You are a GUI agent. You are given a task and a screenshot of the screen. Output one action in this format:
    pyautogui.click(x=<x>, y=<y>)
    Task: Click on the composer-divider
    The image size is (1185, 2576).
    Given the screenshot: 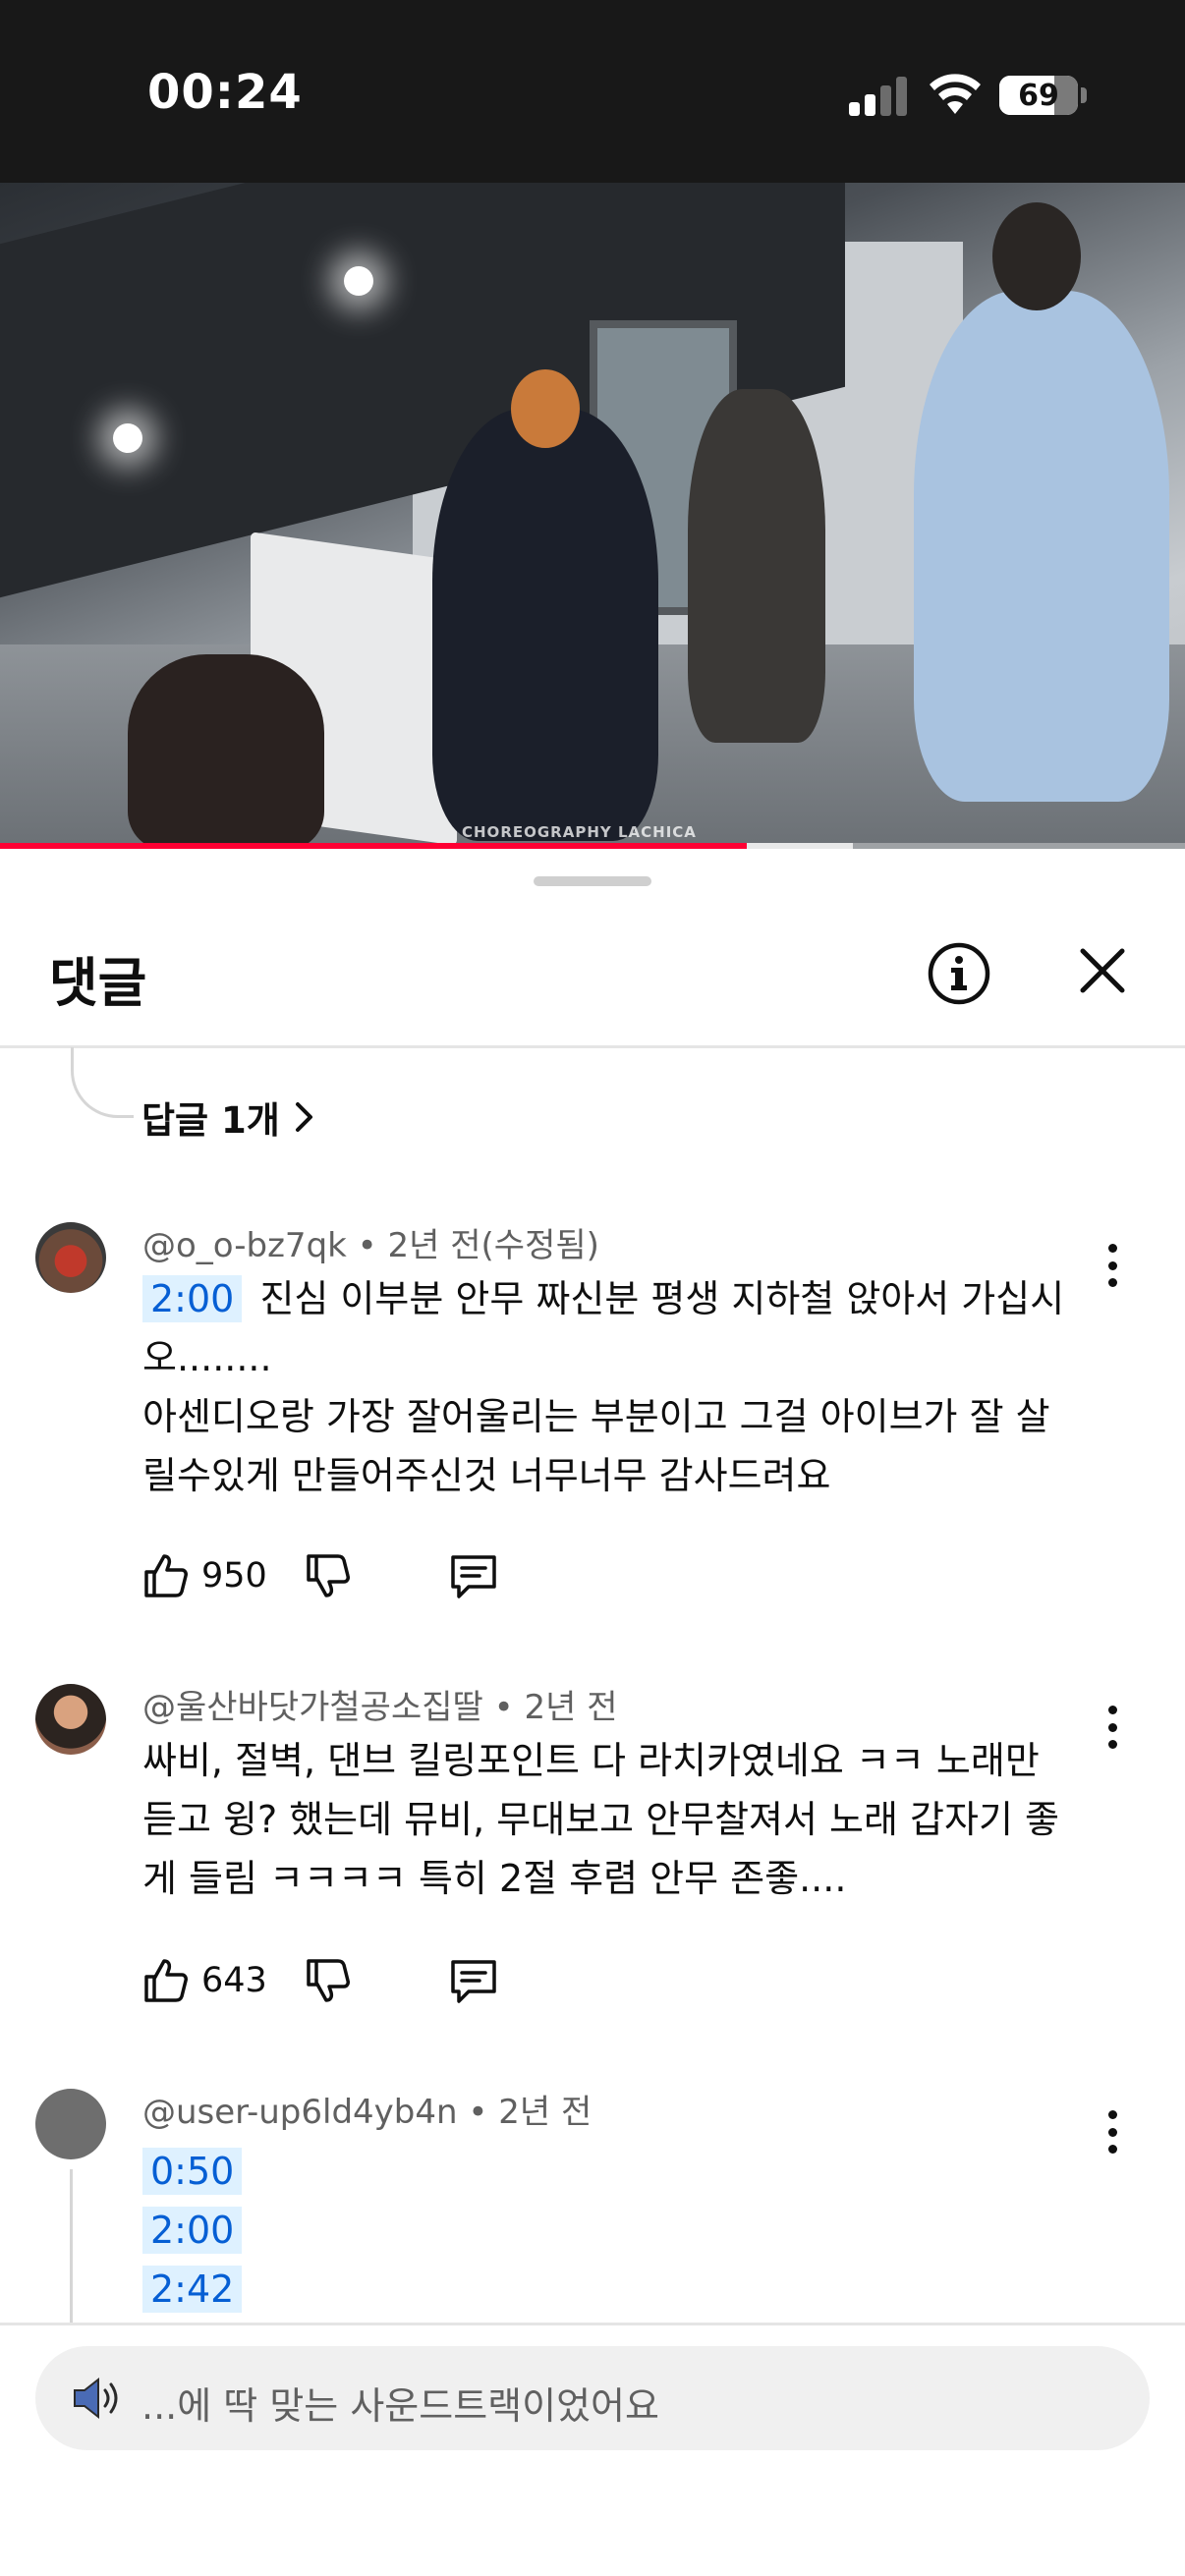 What is the action you would take?
    pyautogui.click(x=592, y=2324)
    